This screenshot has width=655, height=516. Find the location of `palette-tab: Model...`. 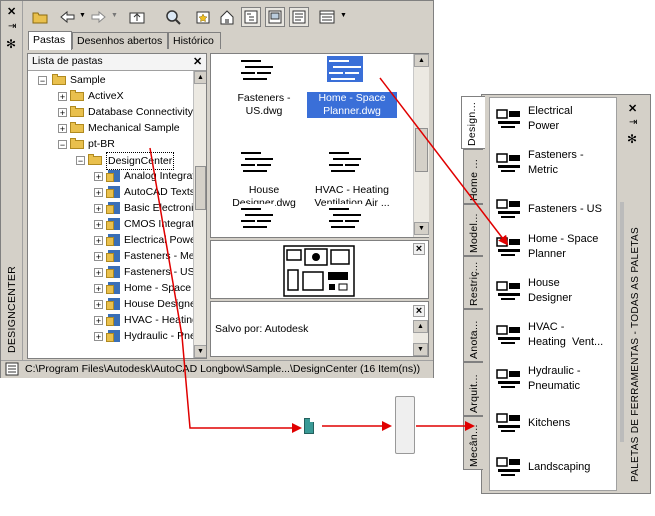

palette-tab: Model... is located at coordinates (473, 230).